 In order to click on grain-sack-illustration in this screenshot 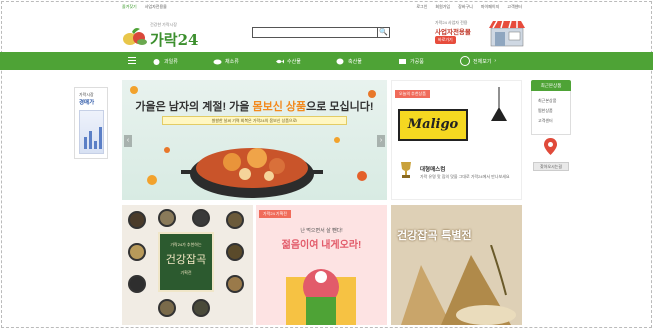, I will do `click(458, 285)`.